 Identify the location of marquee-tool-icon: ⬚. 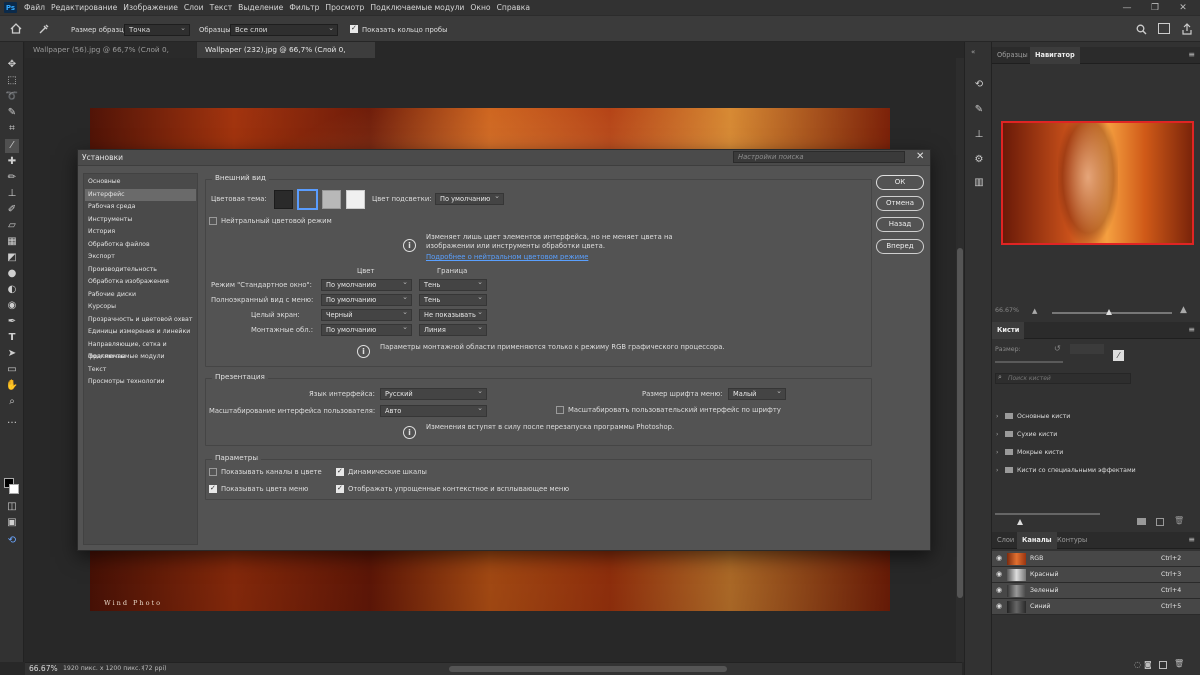
(12, 81).